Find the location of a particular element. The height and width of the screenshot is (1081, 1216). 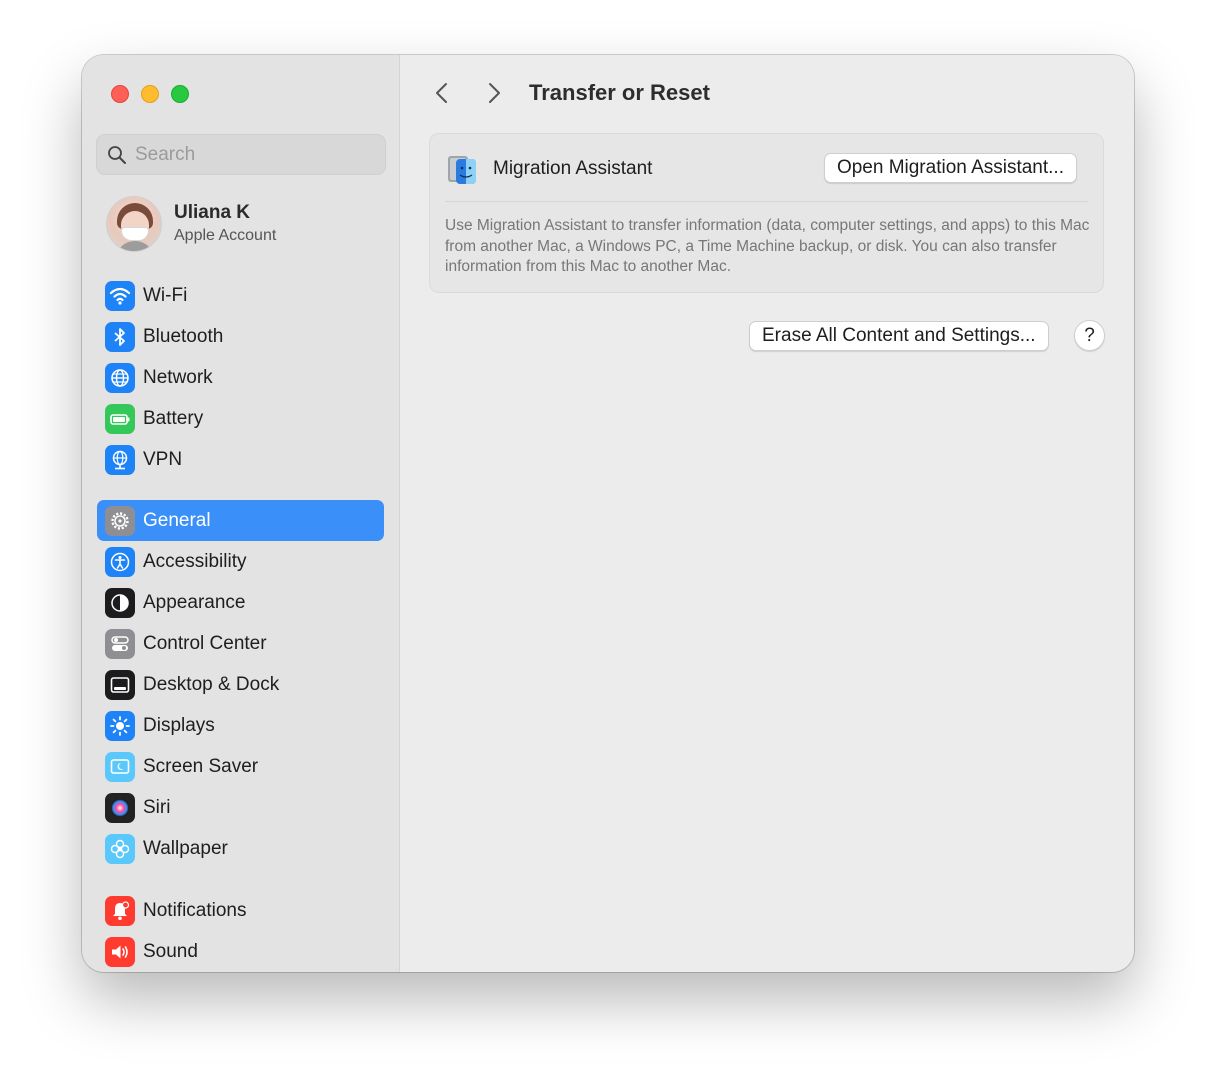

speaker-icon is located at coordinates (120, 951).